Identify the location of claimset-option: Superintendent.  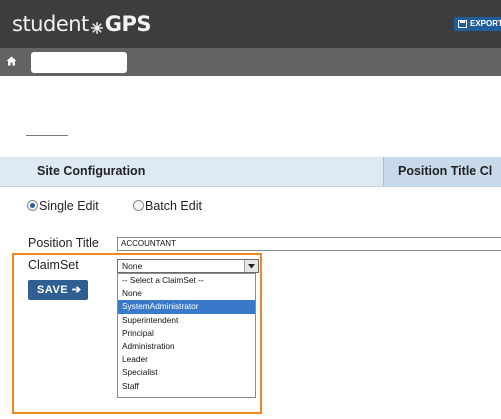
(186, 320).